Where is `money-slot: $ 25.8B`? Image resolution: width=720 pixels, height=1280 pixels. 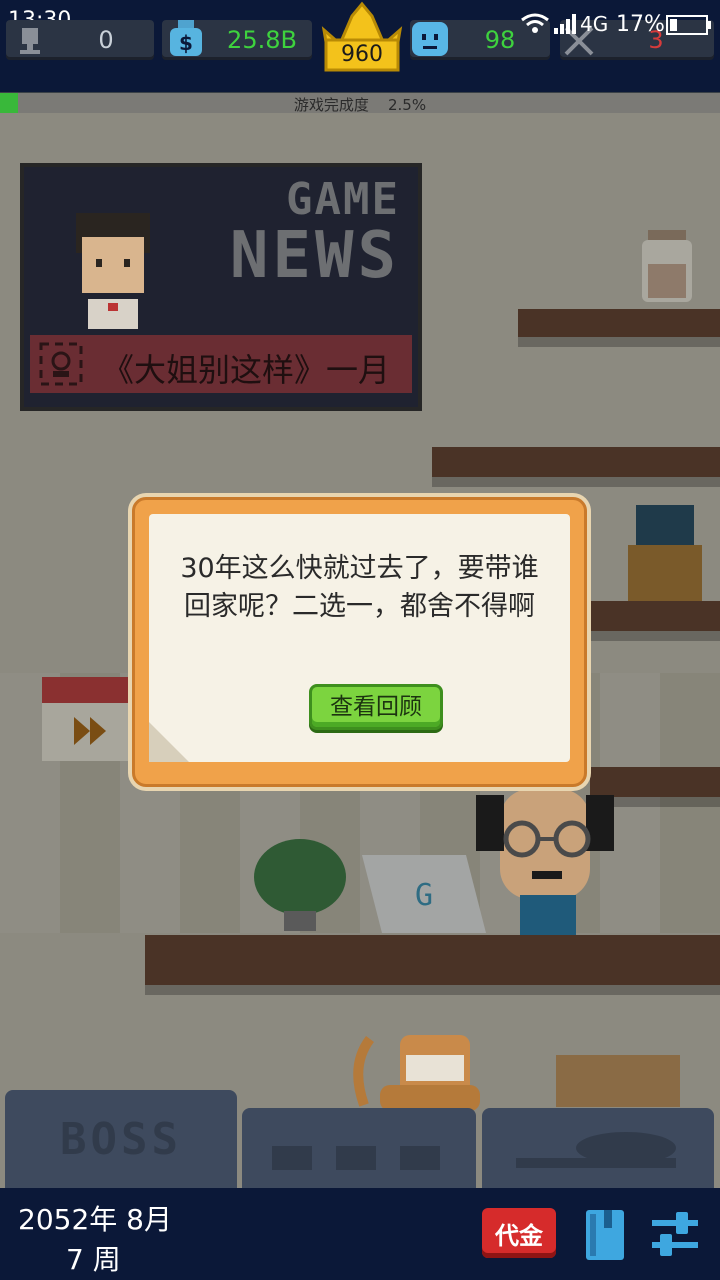 money-slot: $ 25.8B is located at coordinates (237, 40).